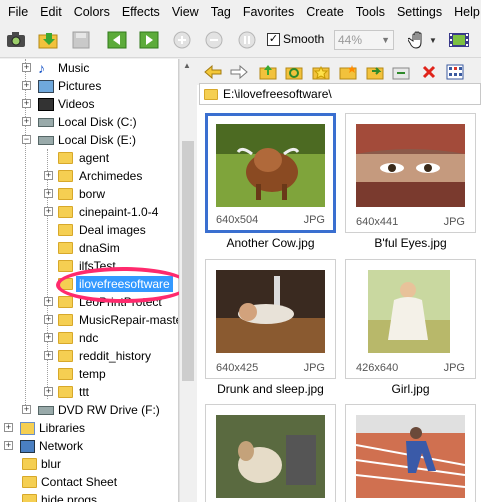 The image size is (481, 502). I want to click on menu-create: Create, so click(325, 12).